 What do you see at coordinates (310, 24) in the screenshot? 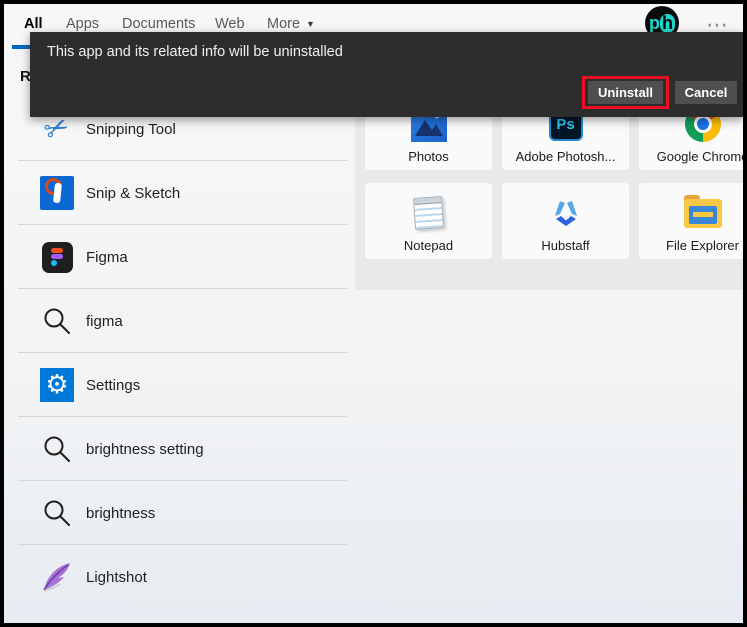
I see `chevron-down-icon: ▼` at bounding box center [310, 24].